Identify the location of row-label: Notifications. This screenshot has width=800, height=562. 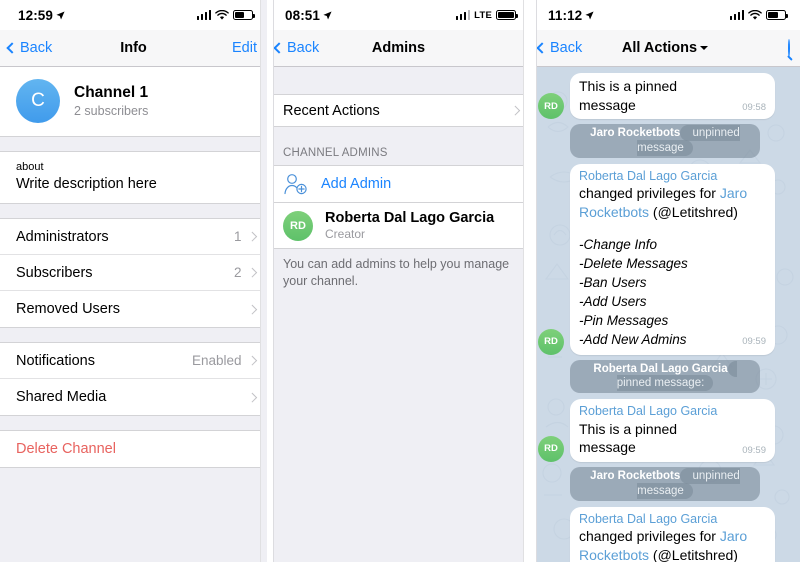
(55, 360).